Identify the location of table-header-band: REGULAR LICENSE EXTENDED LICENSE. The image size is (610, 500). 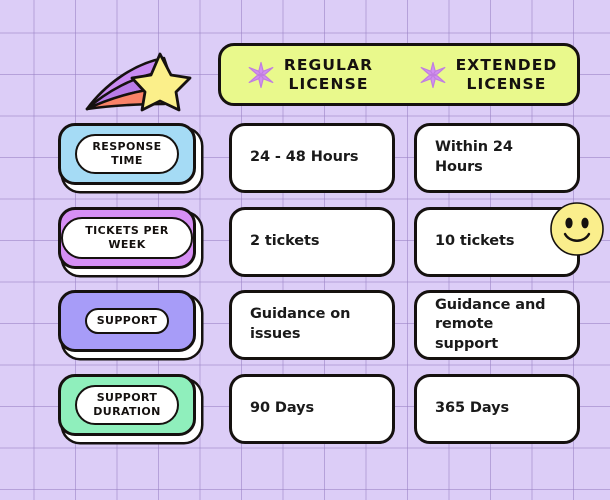
(399, 74).